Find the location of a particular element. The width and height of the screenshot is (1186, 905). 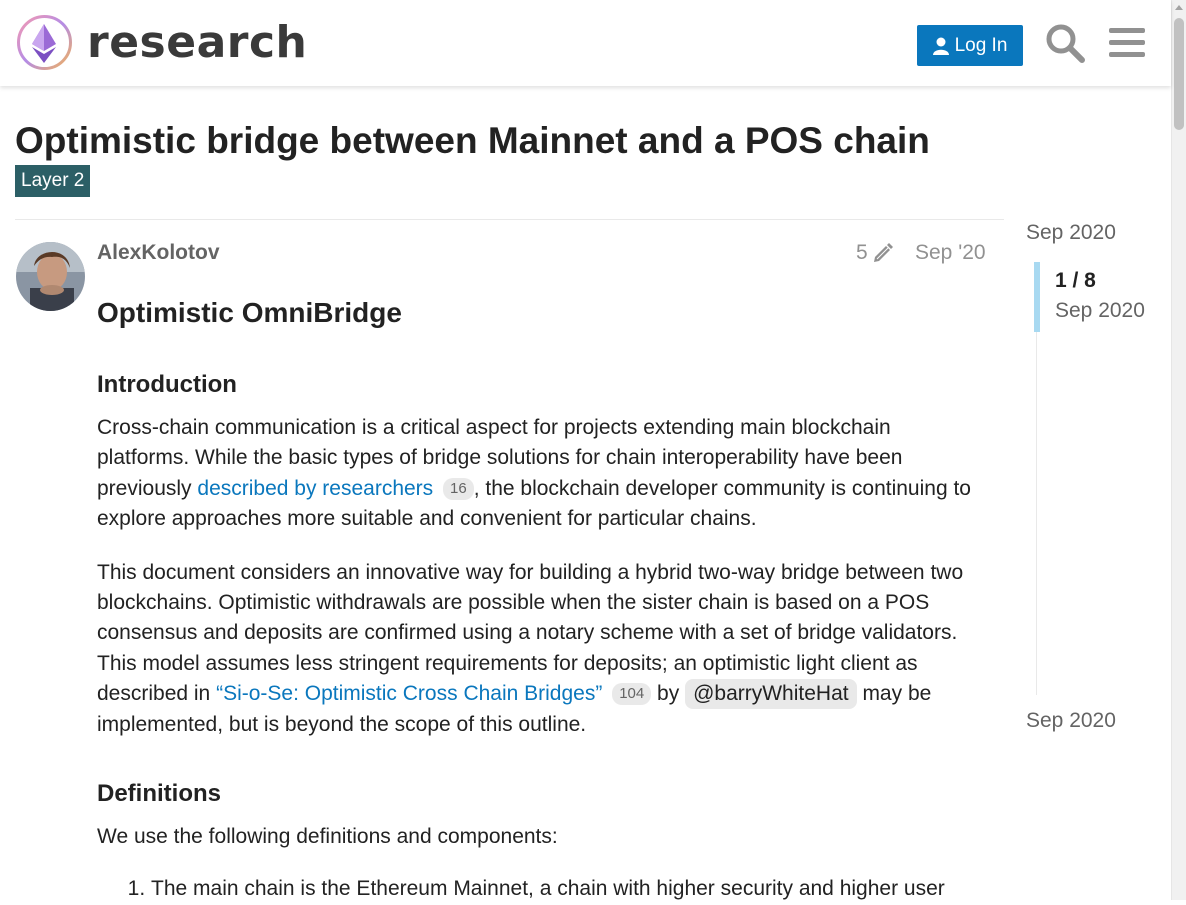

timeline-position: 1 / 8 is located at coordinates (1075, 280).